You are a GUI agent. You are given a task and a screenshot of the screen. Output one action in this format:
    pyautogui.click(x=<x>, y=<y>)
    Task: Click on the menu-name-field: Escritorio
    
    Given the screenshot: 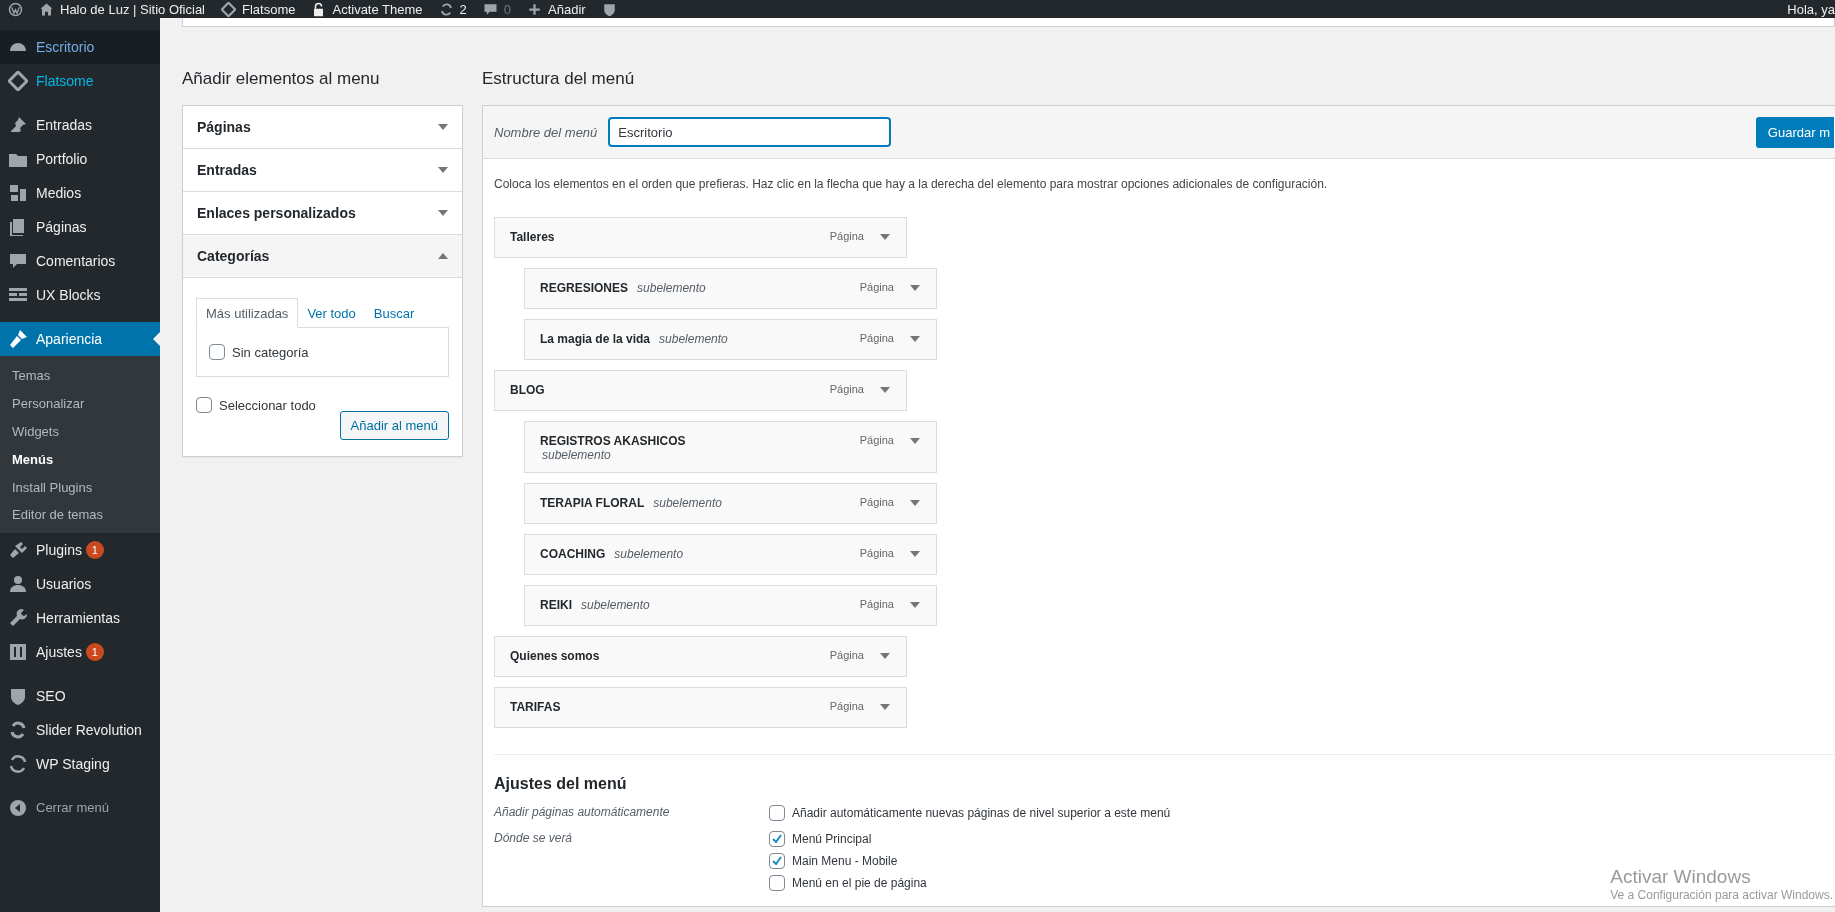 What is the action you would take?
    pyautogui.click(x=750, y=132)
    